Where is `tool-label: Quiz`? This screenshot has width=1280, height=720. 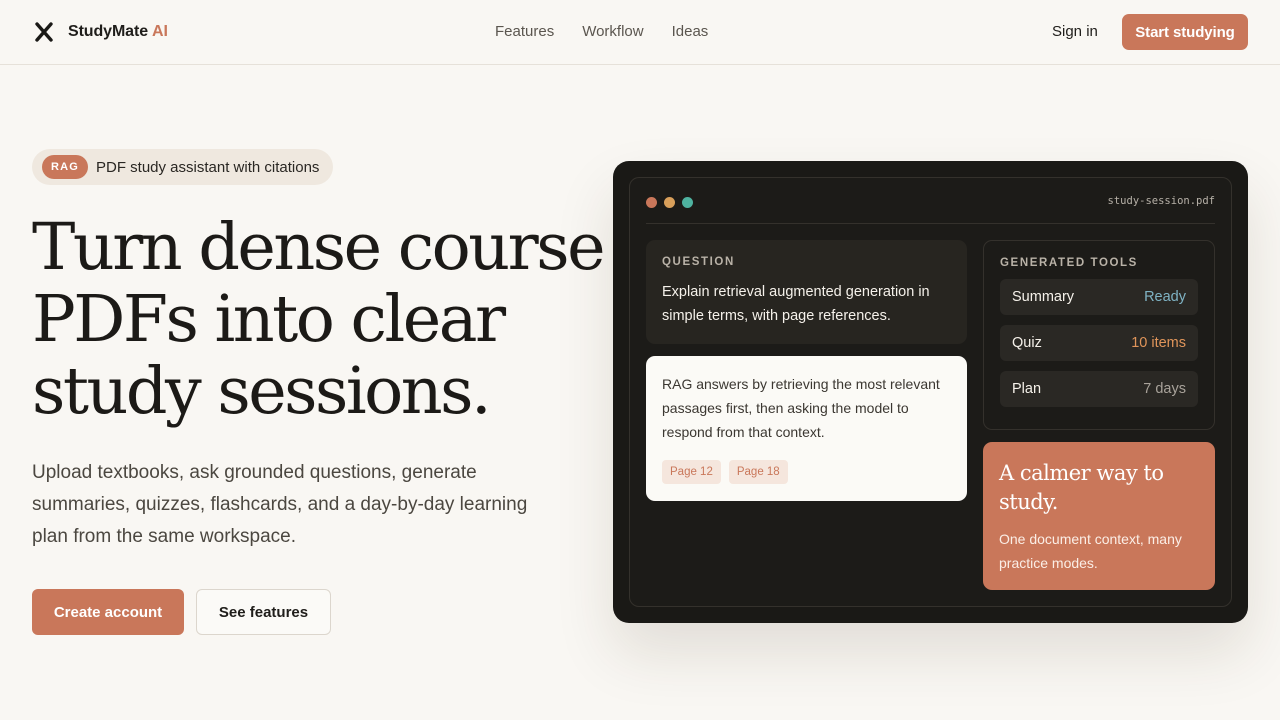 tool-label: Quiz is located at coordinates (1027, 343).